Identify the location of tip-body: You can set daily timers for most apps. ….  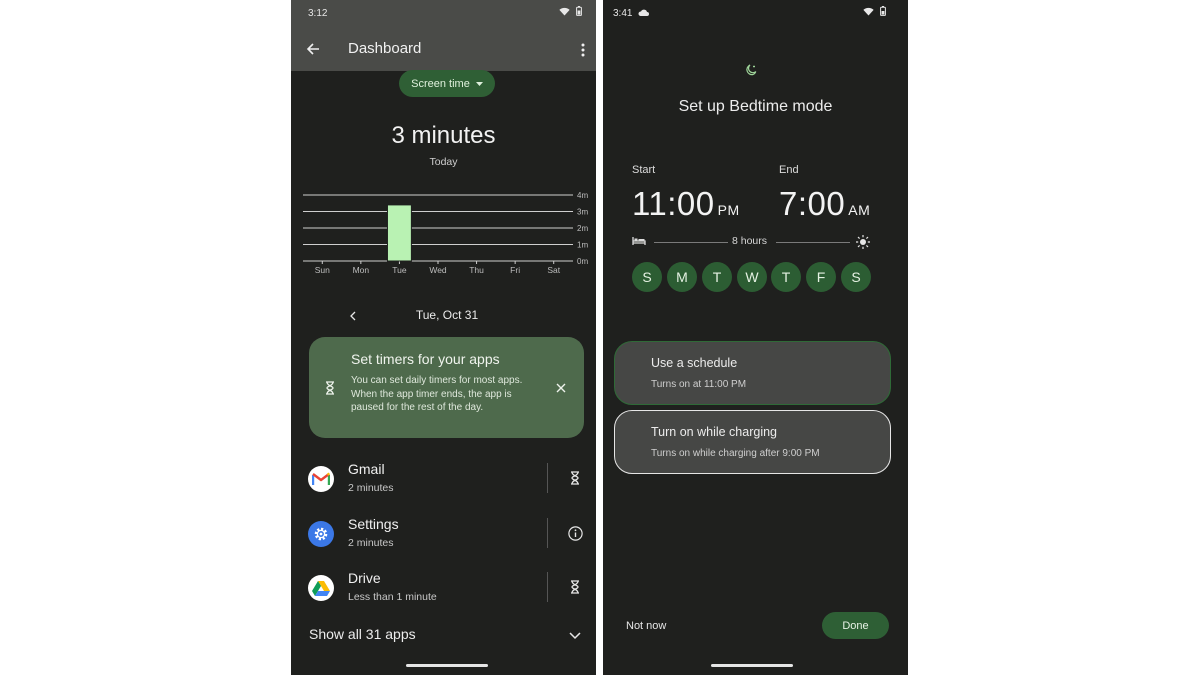
(437, 394).